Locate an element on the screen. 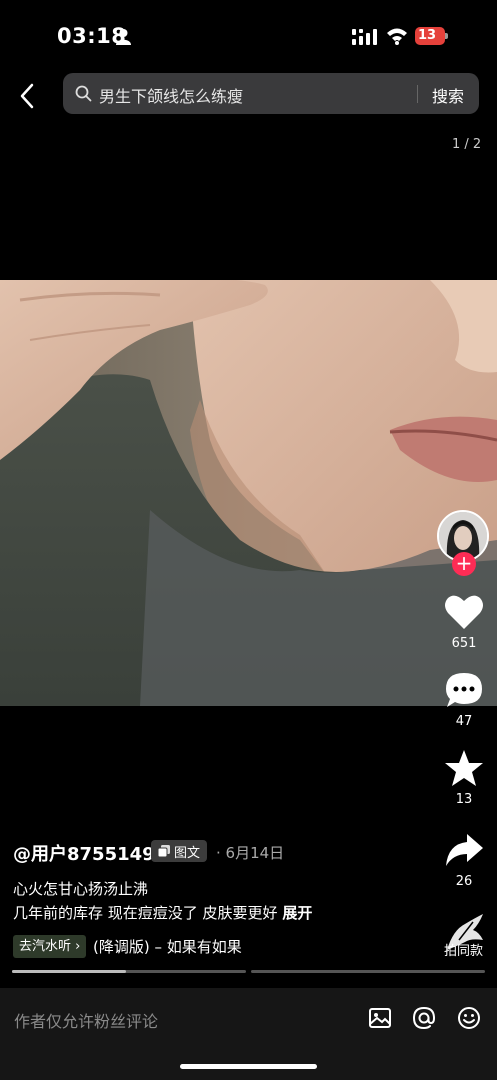 This screenshot has width=497, height=1080. post-type-badge: 图文 is located at coordinates (179, 851).